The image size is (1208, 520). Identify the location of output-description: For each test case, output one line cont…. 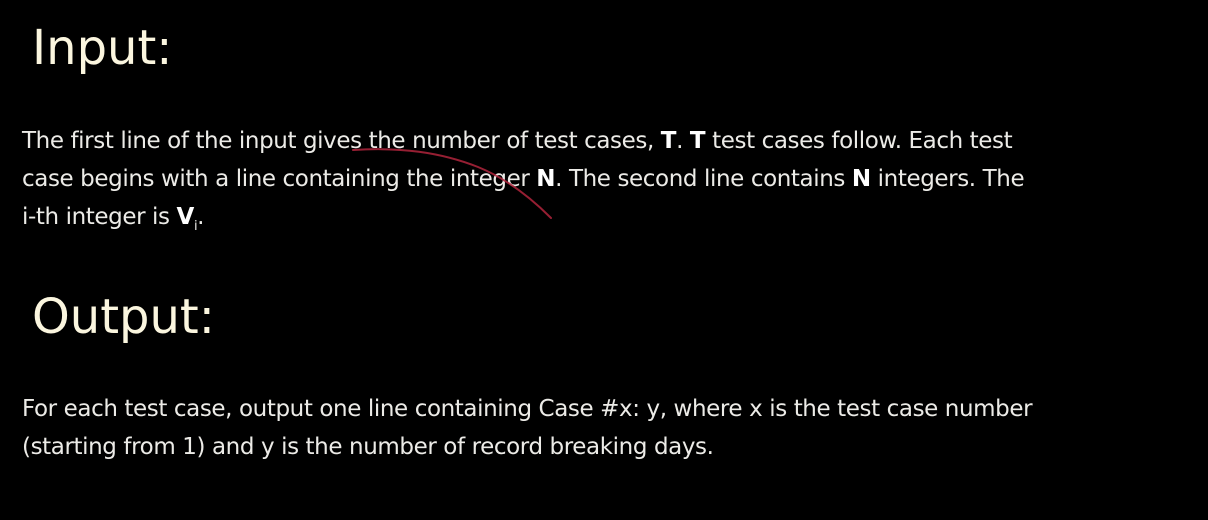
(609, 428).